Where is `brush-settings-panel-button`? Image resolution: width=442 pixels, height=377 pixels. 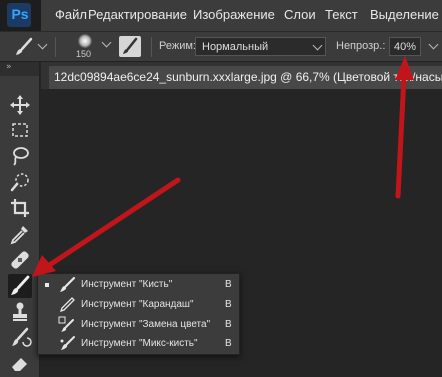
brush-settings-panel-button is located at coordinates (130, 46).